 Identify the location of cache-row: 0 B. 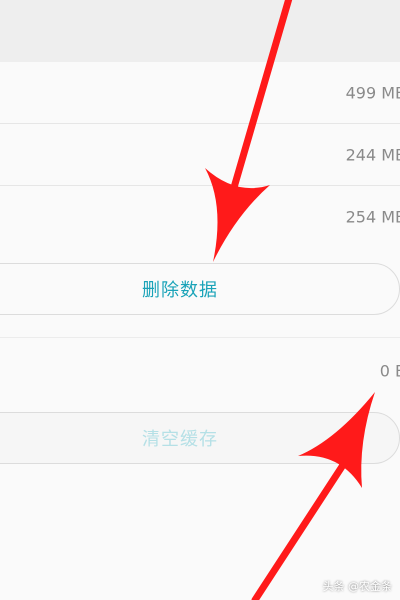
(200, 371).